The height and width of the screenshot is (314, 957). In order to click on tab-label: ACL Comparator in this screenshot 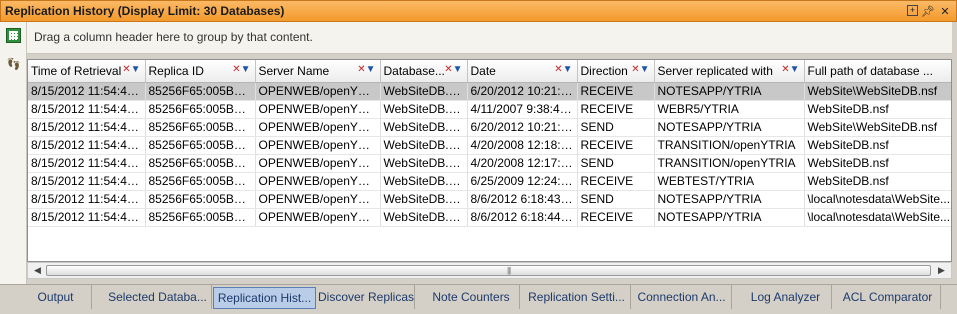, I will do `click(887, 297)`.